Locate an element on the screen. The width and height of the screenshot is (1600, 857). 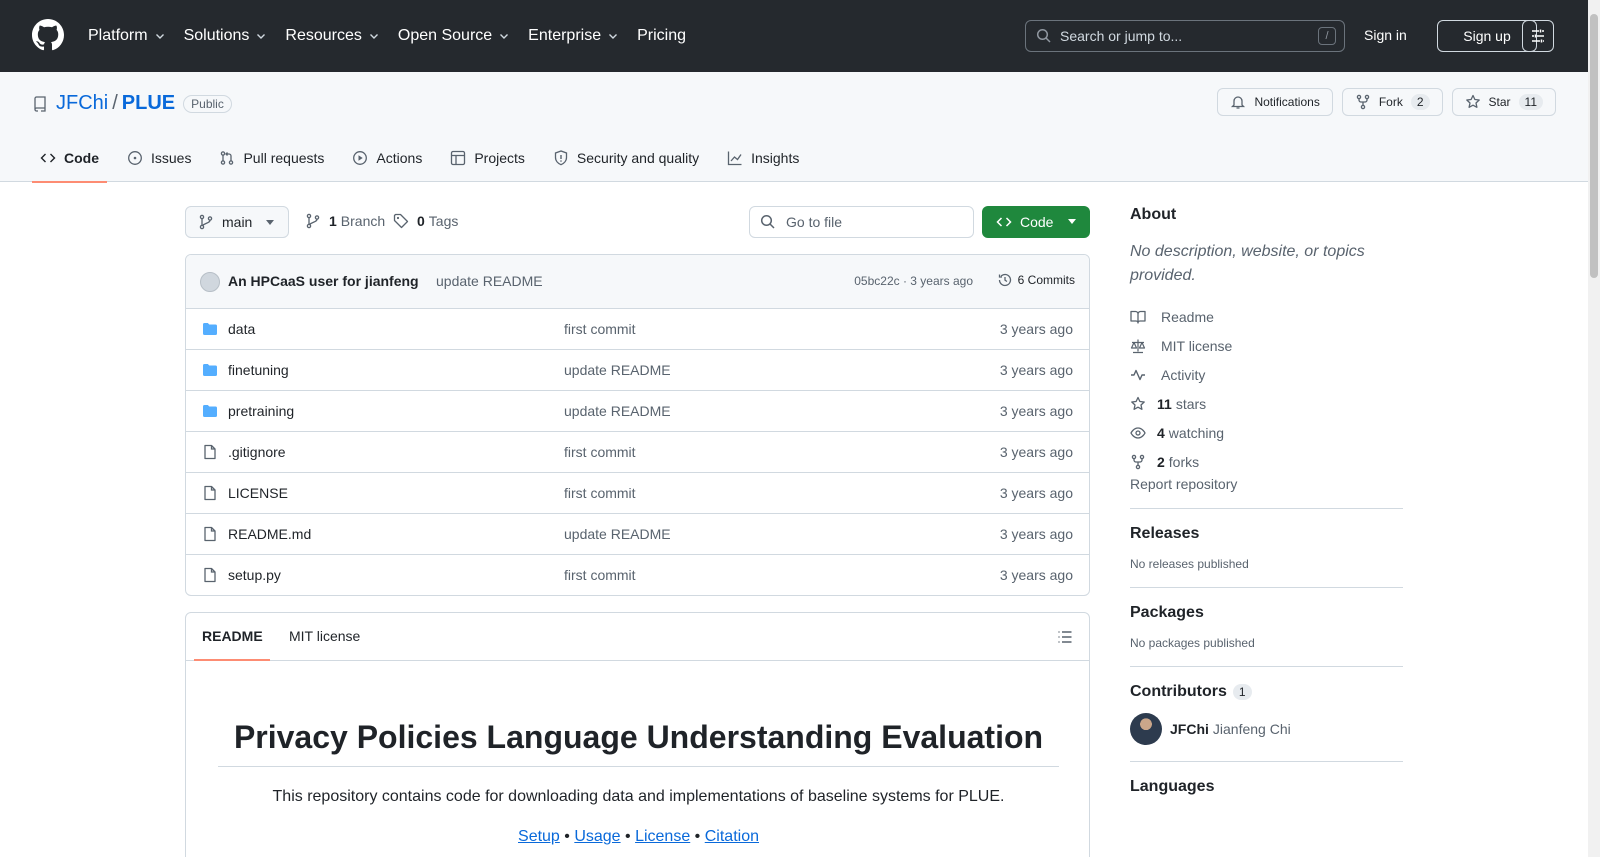
file-name: finetuning is located at coordinates (258, 370).